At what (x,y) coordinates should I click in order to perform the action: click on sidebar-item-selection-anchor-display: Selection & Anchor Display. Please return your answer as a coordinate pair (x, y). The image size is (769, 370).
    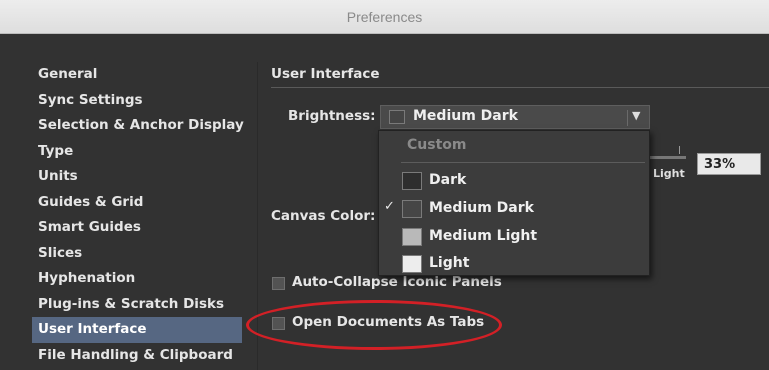
    Looking at the image, I should click on (138, 126).